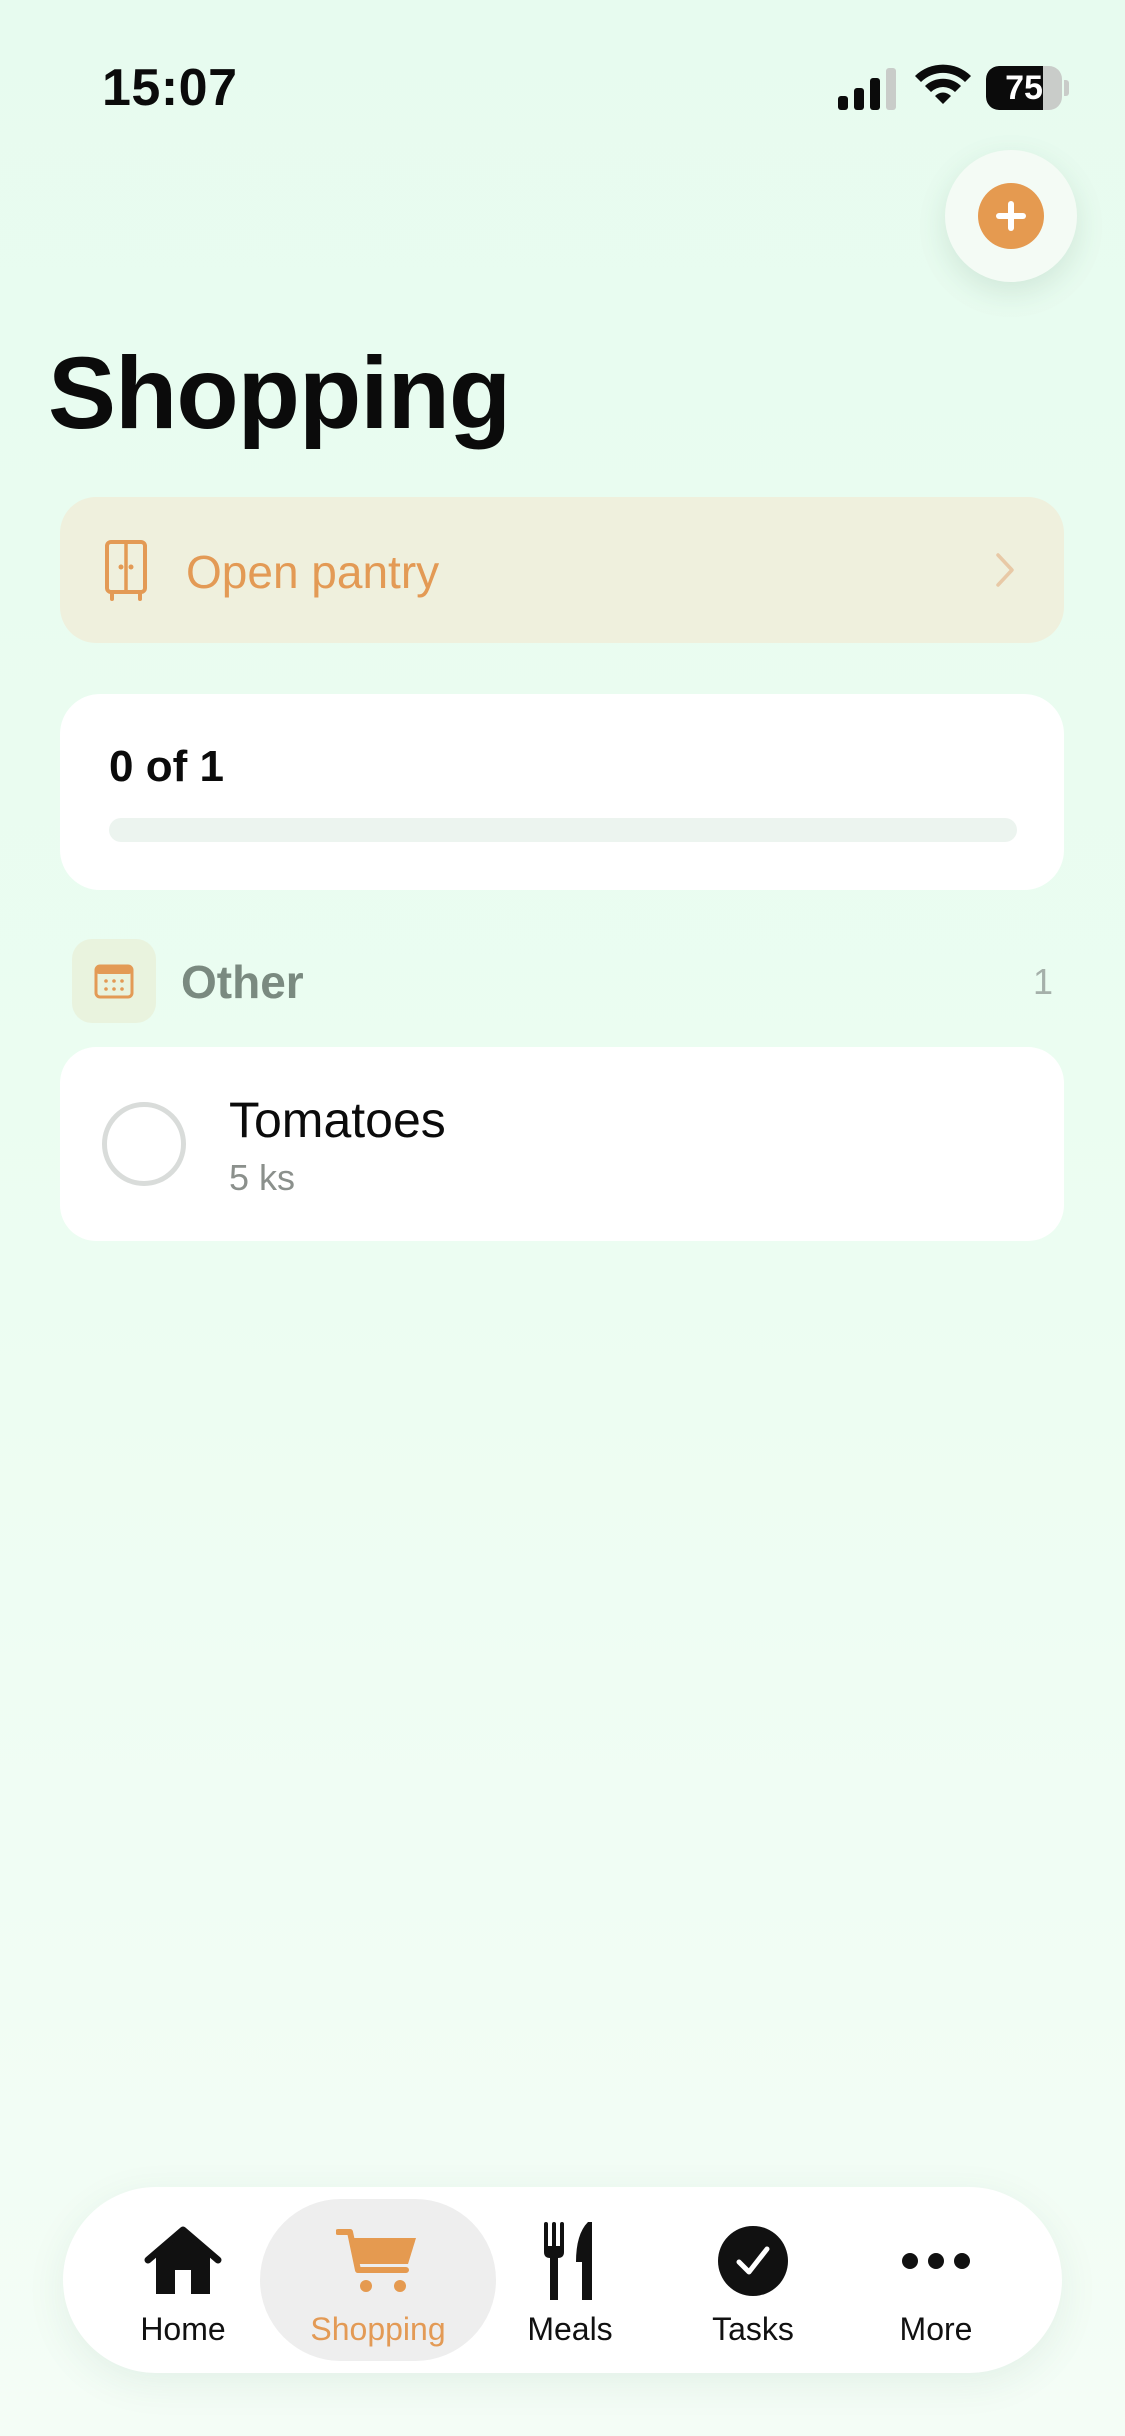  Describe the element at coordinates (183, 2329) in the screenshot. I see `tab-home-label: Home` at that location.